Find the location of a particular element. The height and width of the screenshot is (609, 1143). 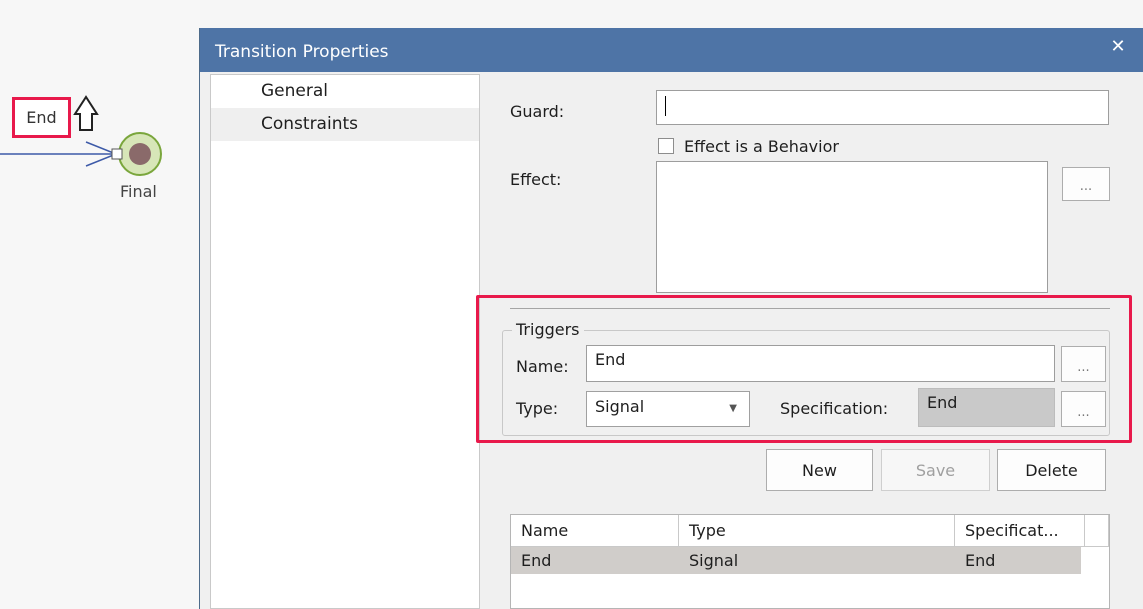

final-state-node-icon is located at coordinates (140, 154).